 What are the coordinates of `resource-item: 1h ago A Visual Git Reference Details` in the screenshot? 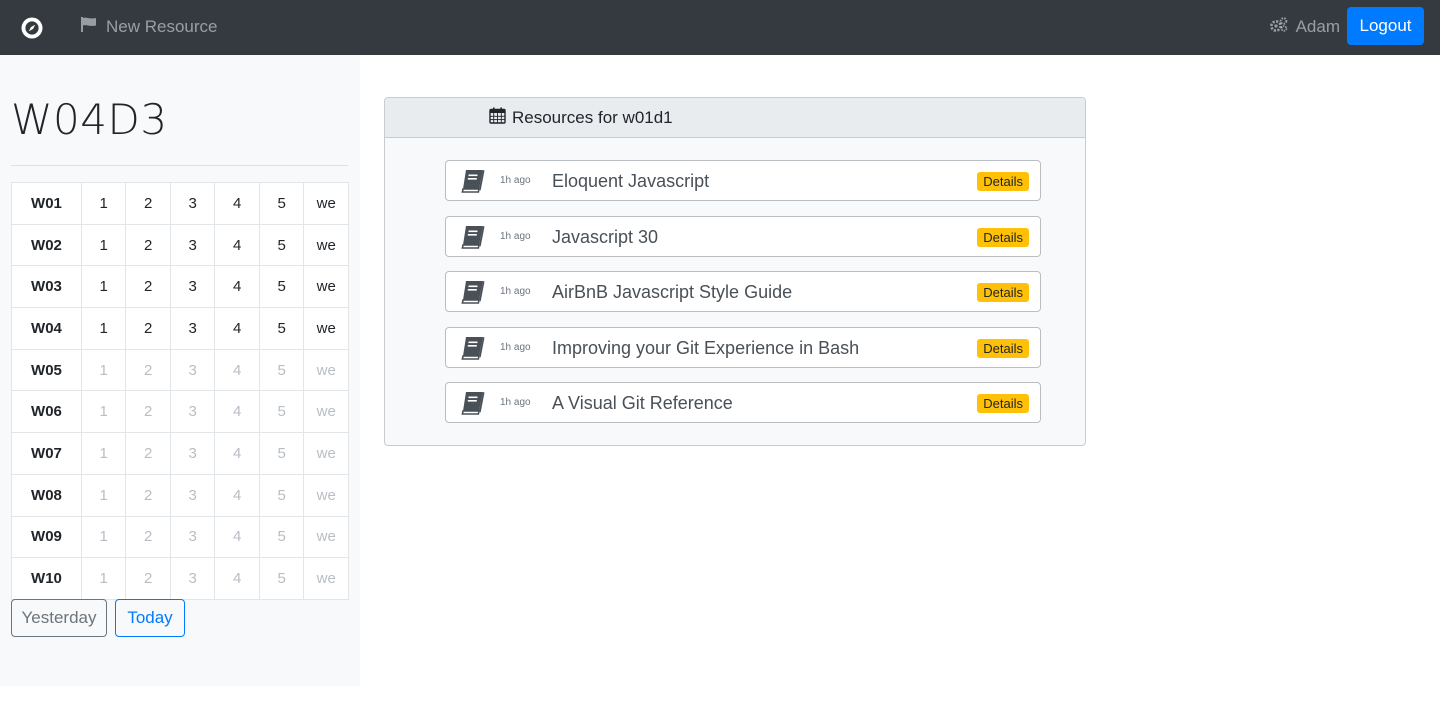 It's located at (743, 402).